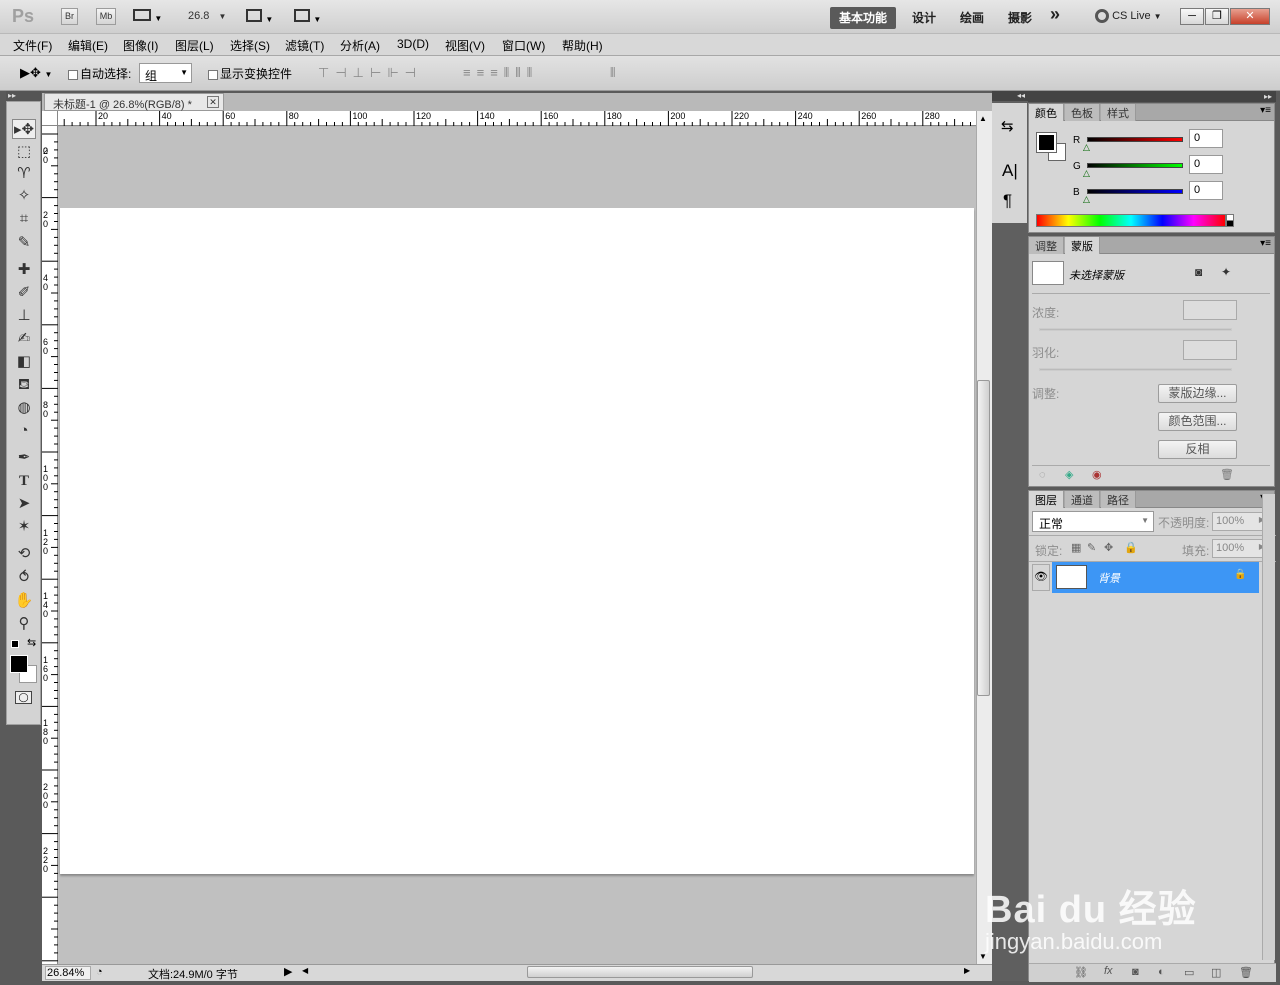 This screenshot has height=985, width=1280. What do you see at coordinates (24, 339) in the screenshot?
I see `history-brush-tool-icon: ✍` at bounding box center [24, 339].